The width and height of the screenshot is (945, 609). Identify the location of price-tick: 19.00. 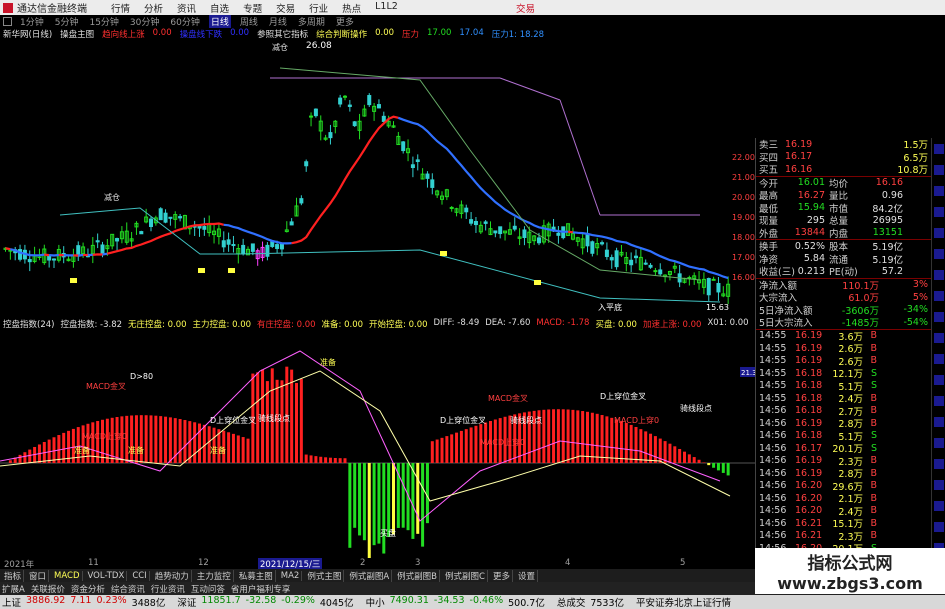
(743, 217).